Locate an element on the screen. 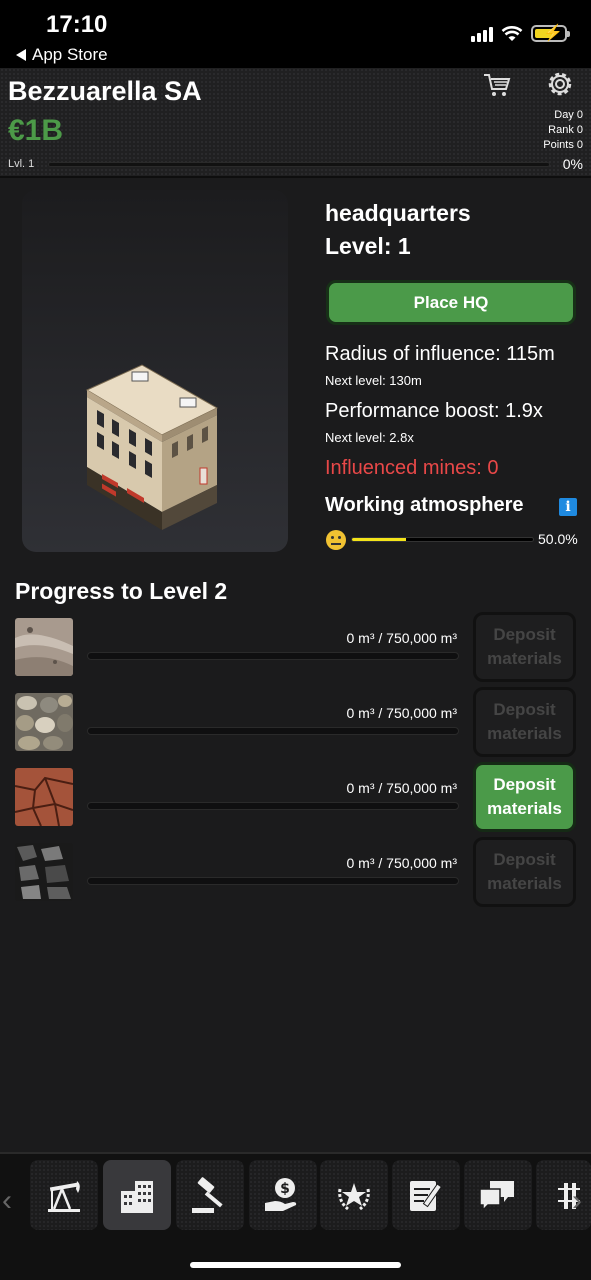 The width and height of the screenshot is (591, 1280). level-progress-percent: 0% is located at coordinates (572, 164).